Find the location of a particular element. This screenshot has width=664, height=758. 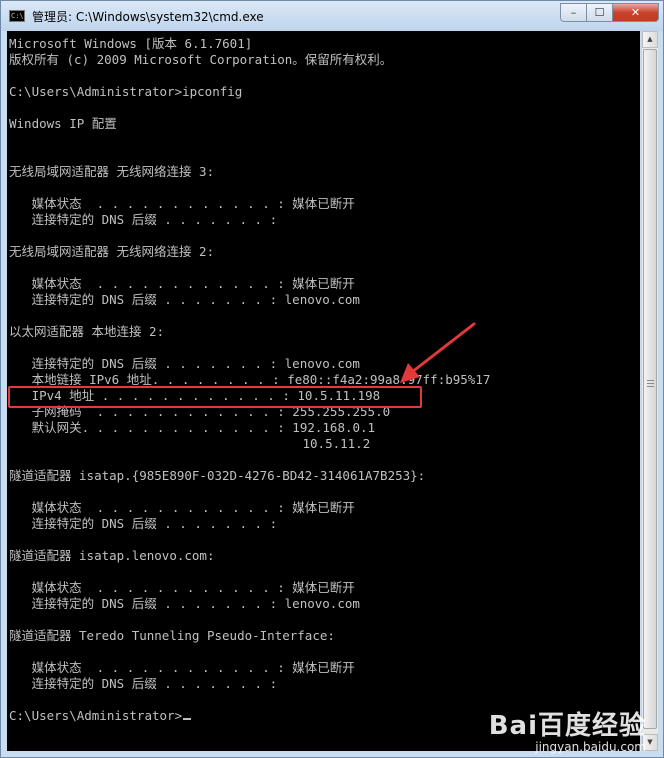

annotation-arrow-icon is located at coordinates (438, 352).